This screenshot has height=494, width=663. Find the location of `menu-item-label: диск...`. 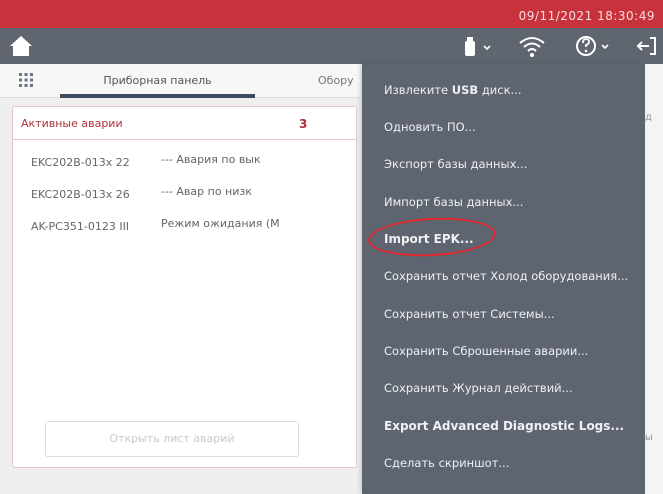

menu-item-label: диск... is located at coordinates (500, 90).